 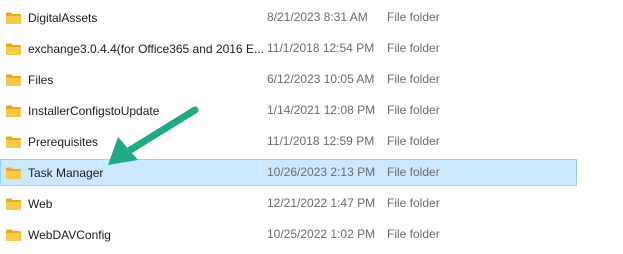 What do you see at coordinates (69, 234) in the screenshot?
I see `file-name: WebDAVConfig` at bounding box center [69, 234].